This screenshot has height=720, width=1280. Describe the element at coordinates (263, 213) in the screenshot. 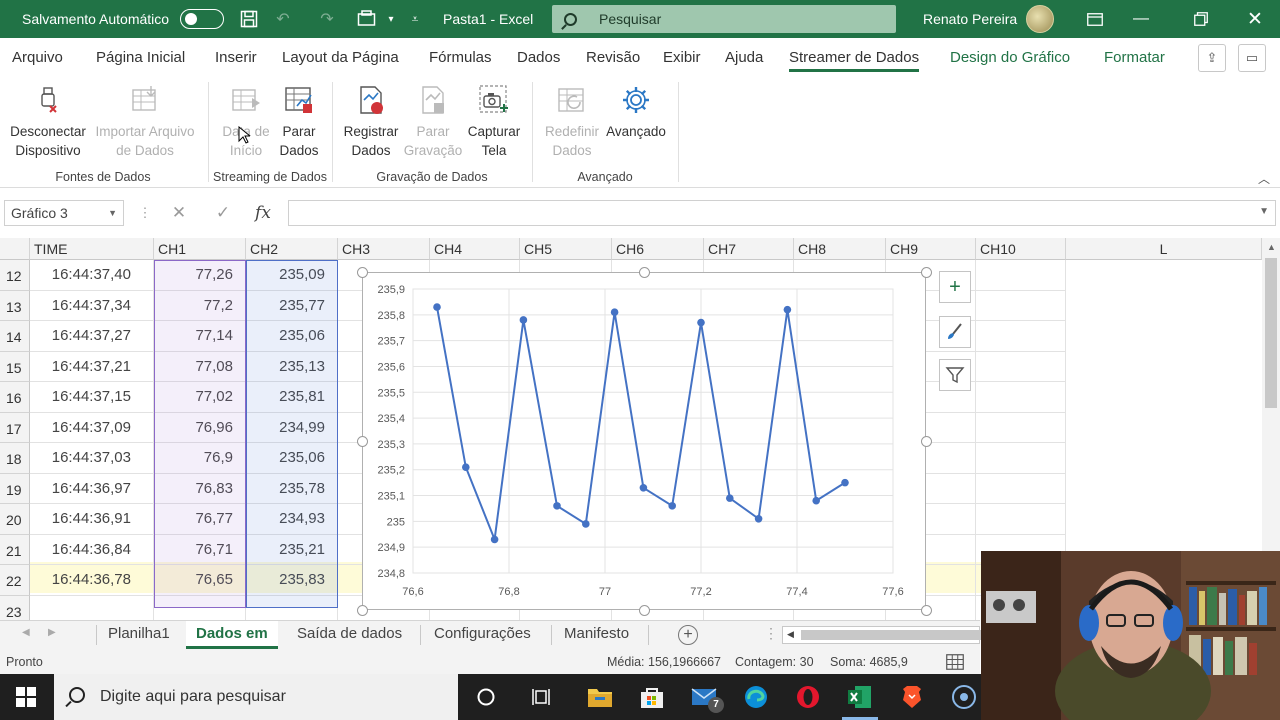

I see `insert-function-icon: fx` at that location.